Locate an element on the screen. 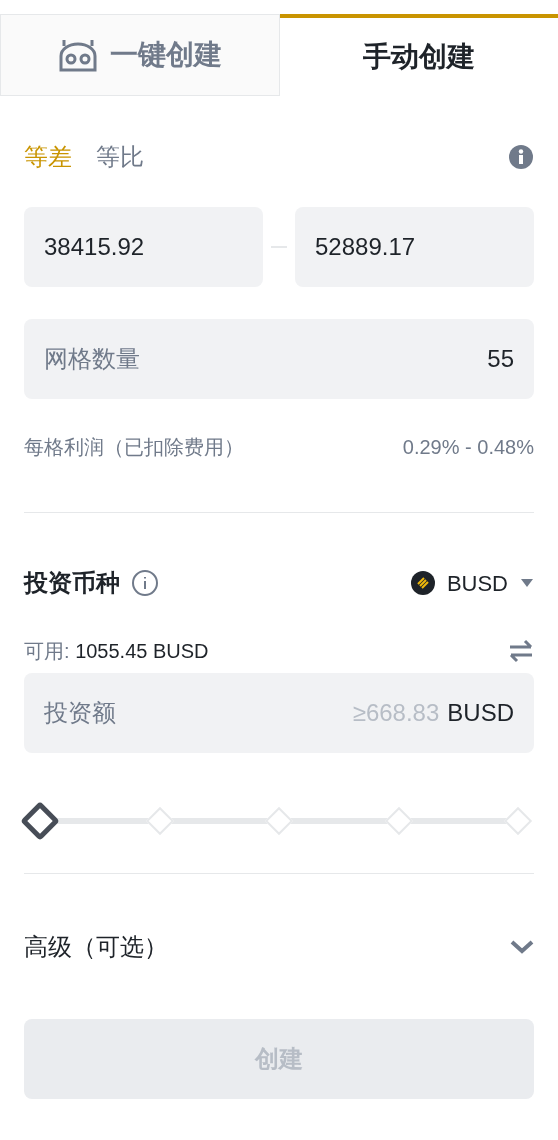  section-title: 投资币种 is located at coordinates (72, 583).